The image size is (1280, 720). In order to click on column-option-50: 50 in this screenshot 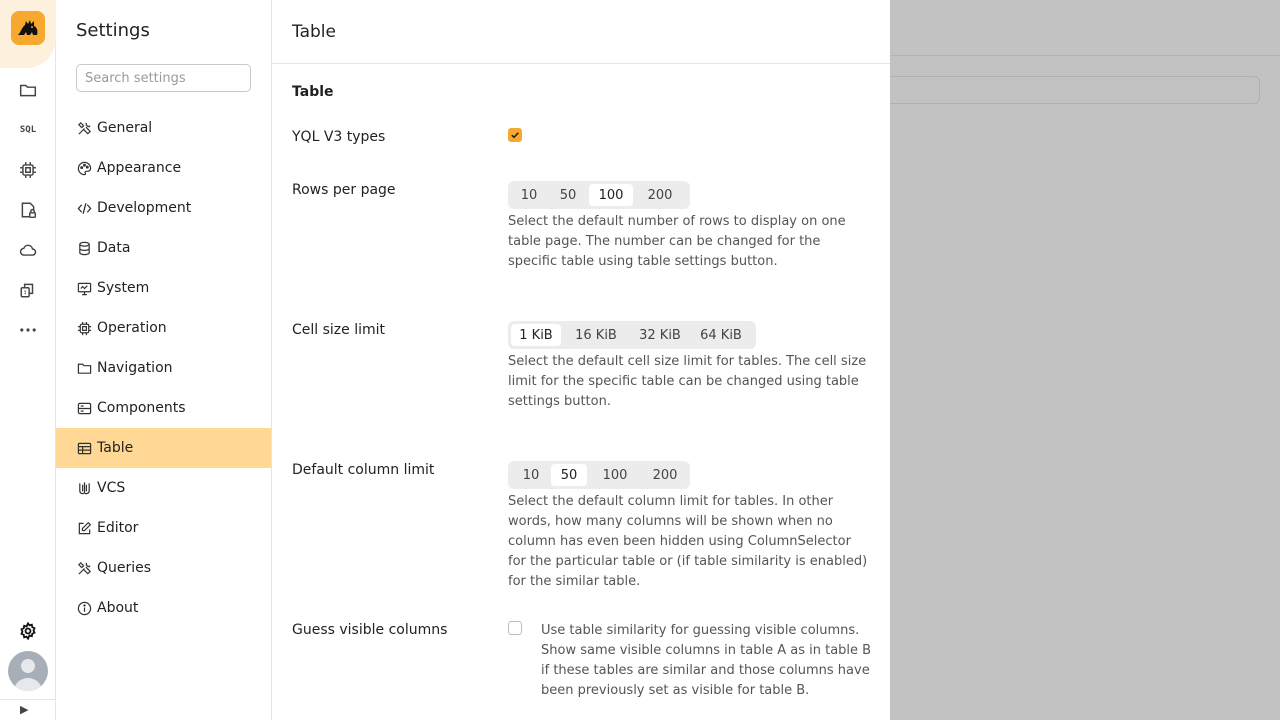, I will do `click(569, 475)`.